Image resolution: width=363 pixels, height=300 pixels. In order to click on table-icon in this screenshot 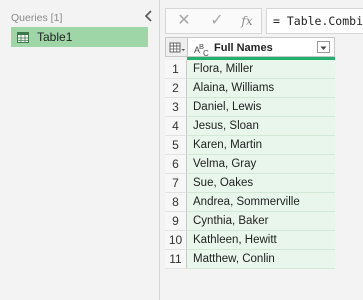, I will do `click(23, 37)`.